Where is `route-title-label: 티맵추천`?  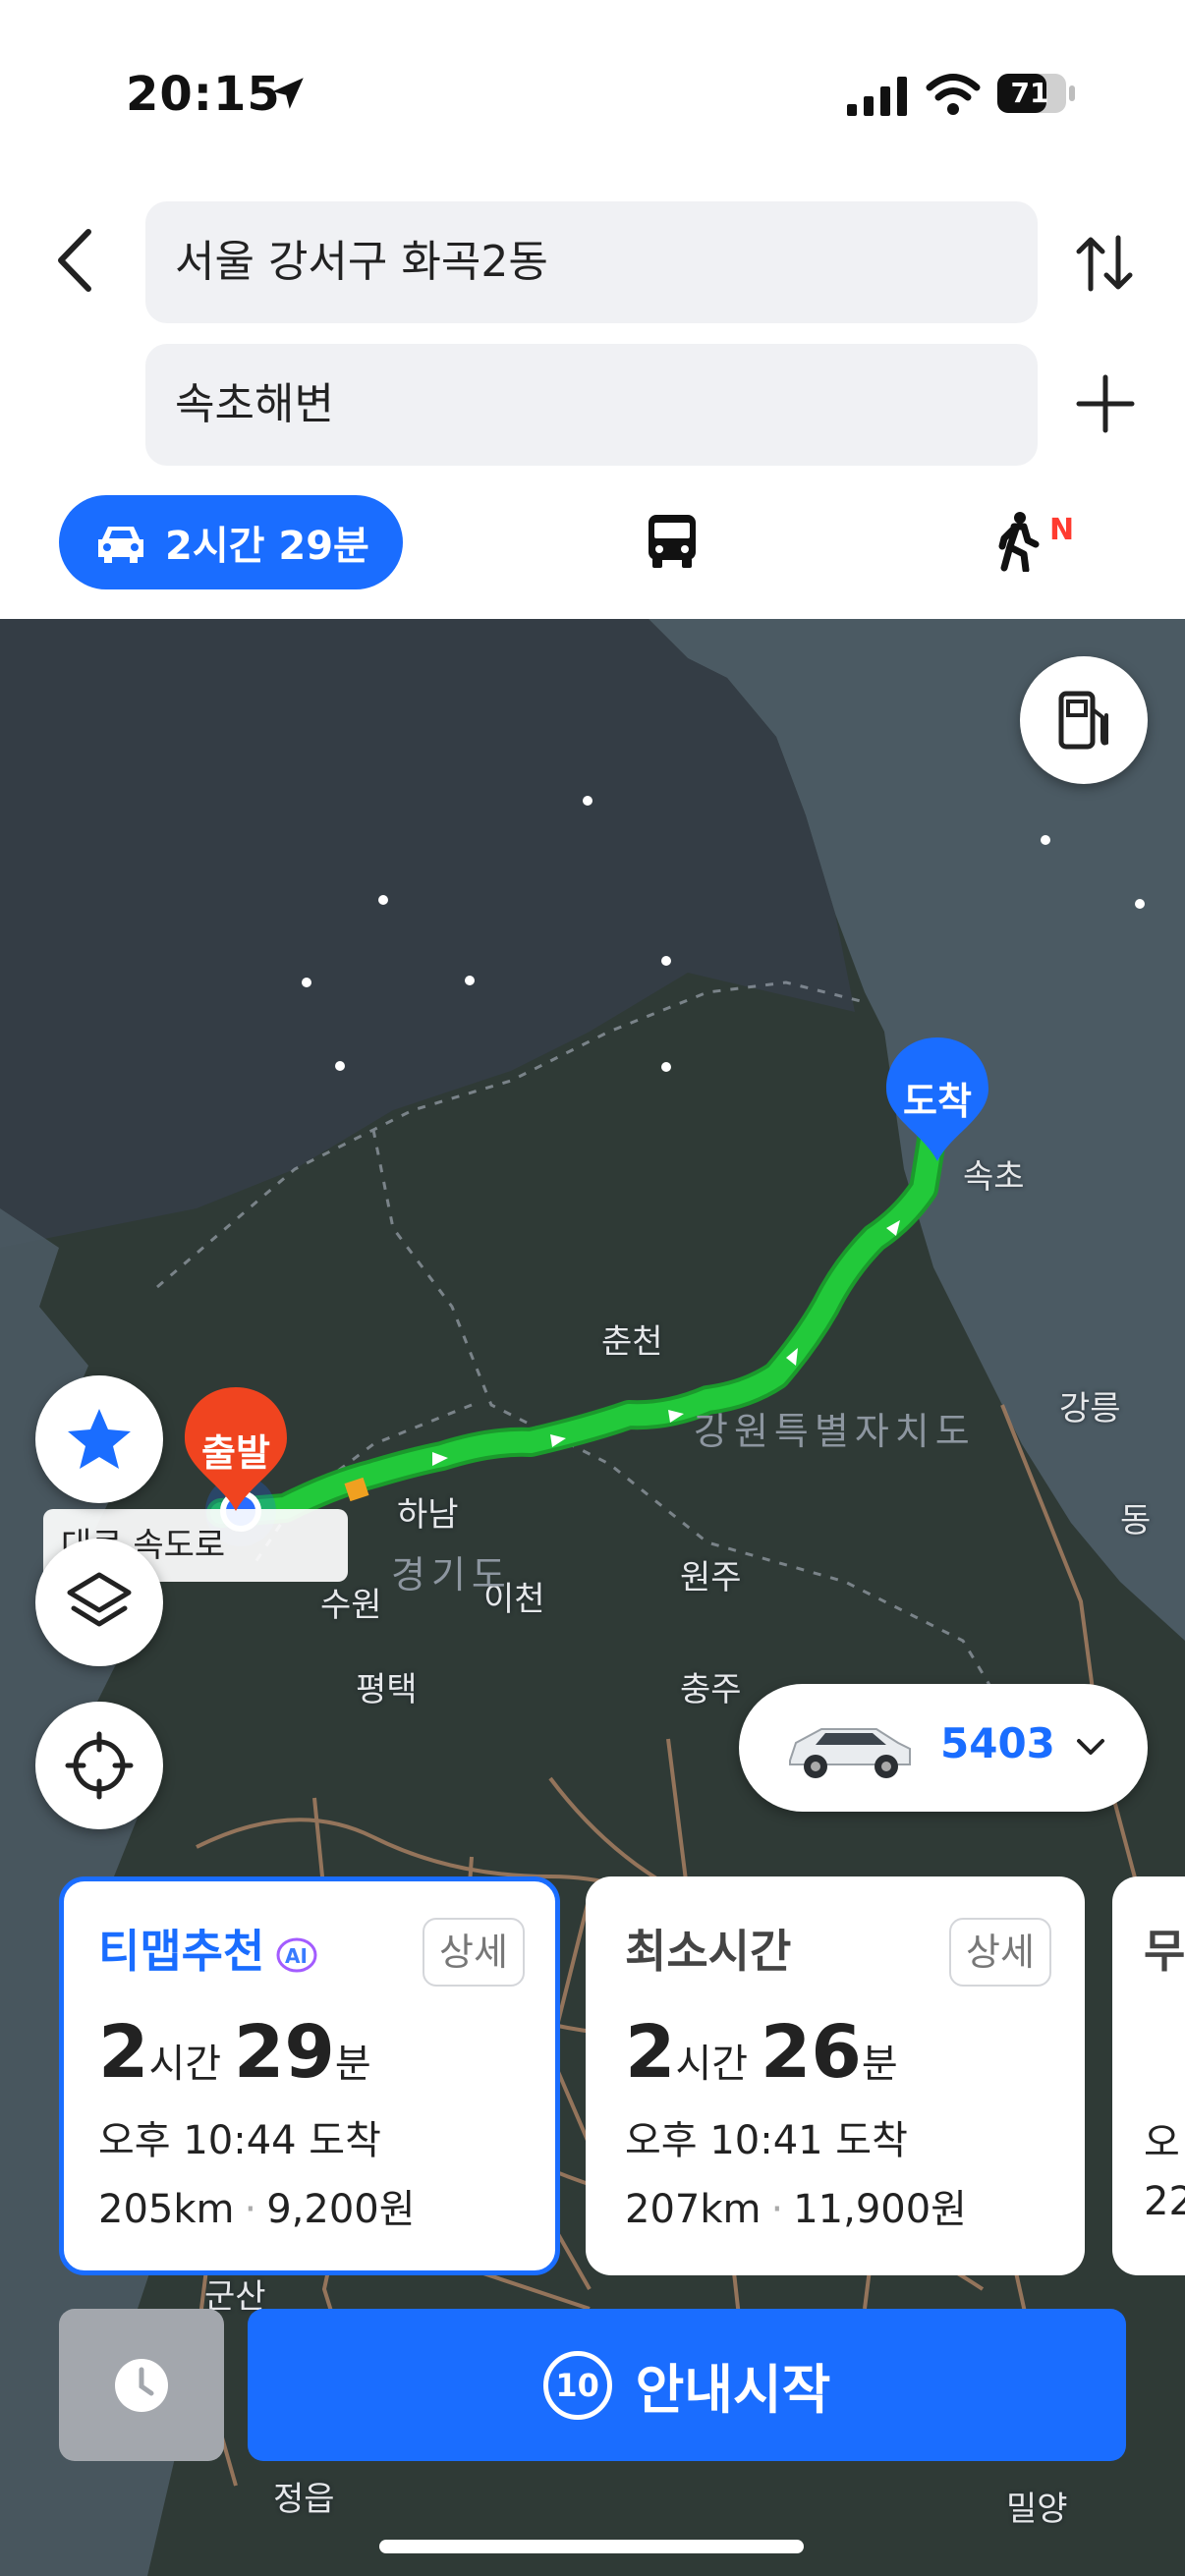
route-title-label: 티맵추천 is located at coordinates (182, 1951).